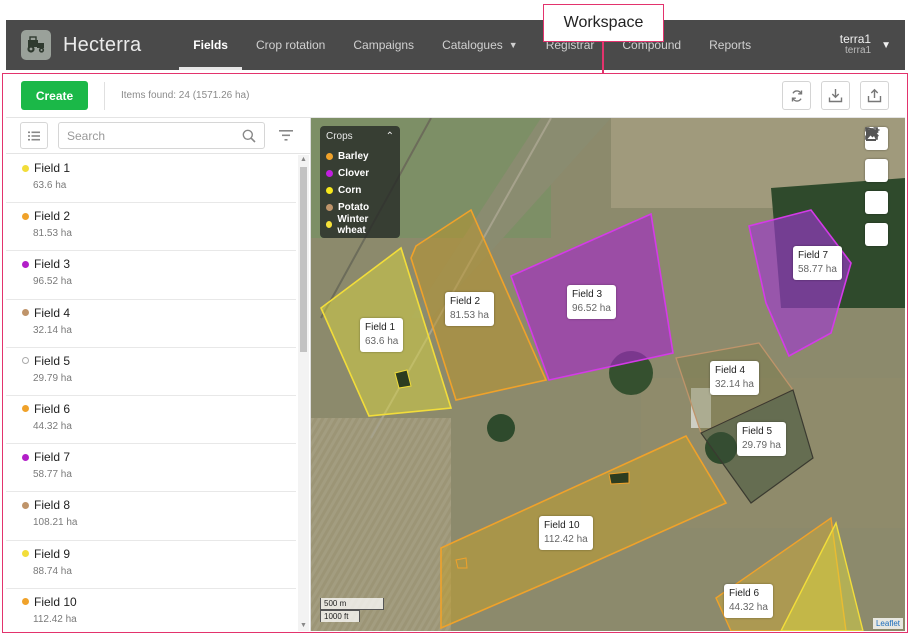 This screenshot has height=635, width=910. Describe the element at coordinates (154, 135) in the screenshot. I see `search-input` at that location.